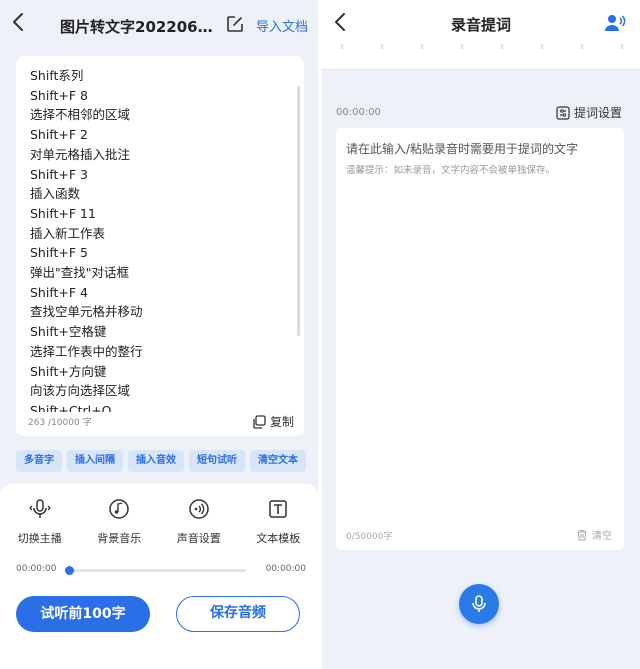  Describe the element at coordinates (139, 27) in the screenshot. I see `page-title: 图片转文字20220627113` at that location.